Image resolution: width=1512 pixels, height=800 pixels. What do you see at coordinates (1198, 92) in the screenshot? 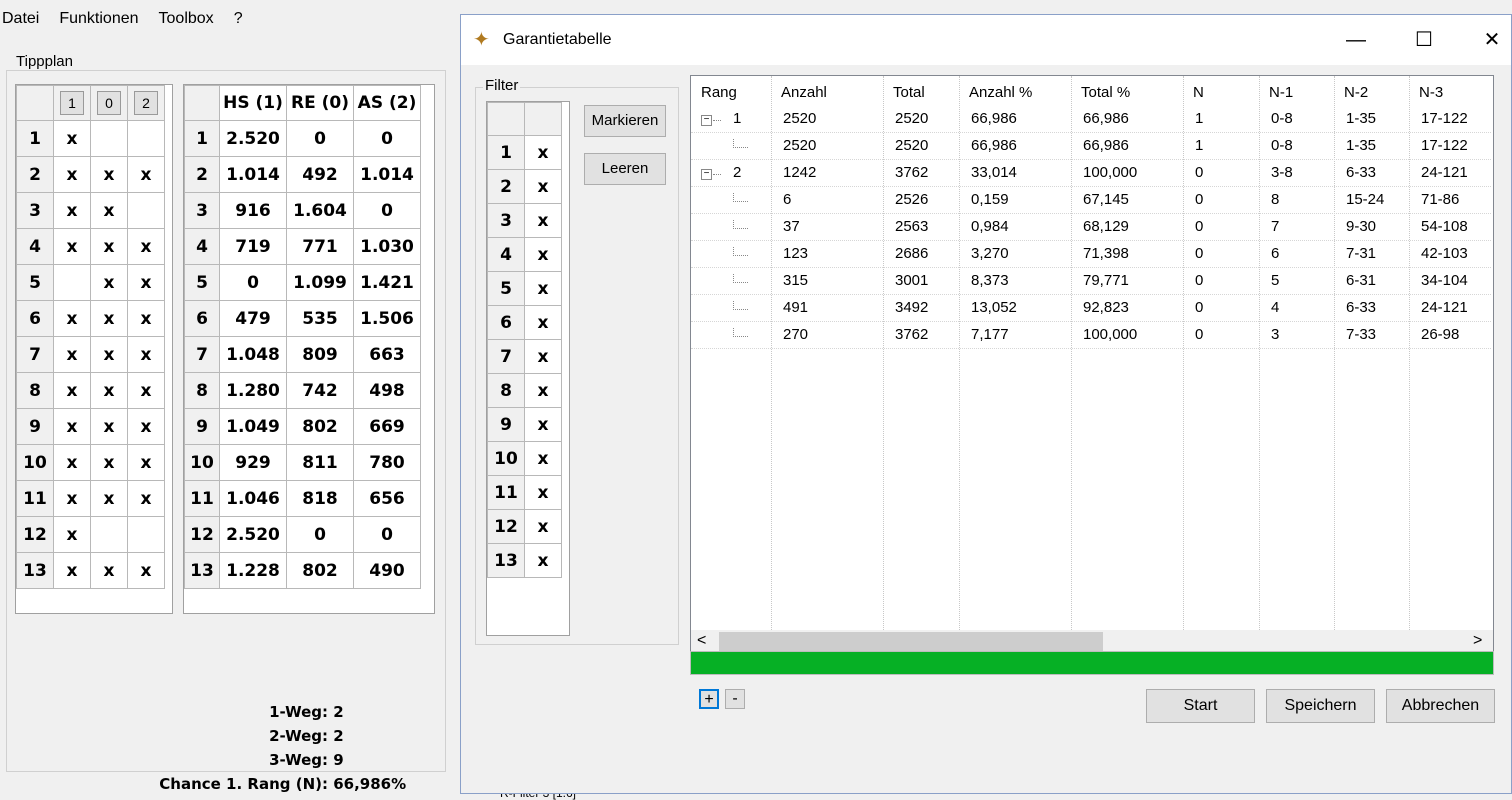
I see `column-header: N` at bounding box center [1198, 92].